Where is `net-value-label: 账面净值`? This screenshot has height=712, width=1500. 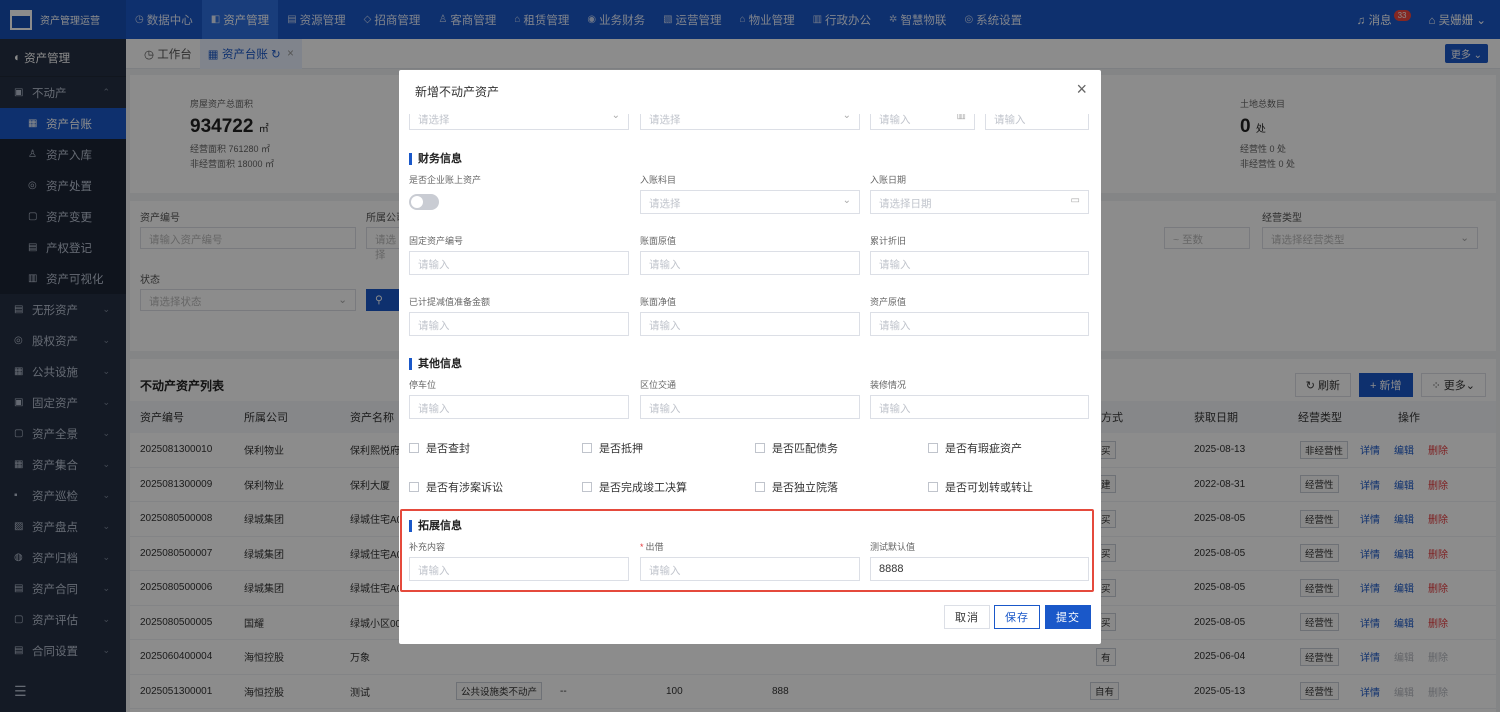 net-value-label: 账面净值 is located at coordinates (658, 302).